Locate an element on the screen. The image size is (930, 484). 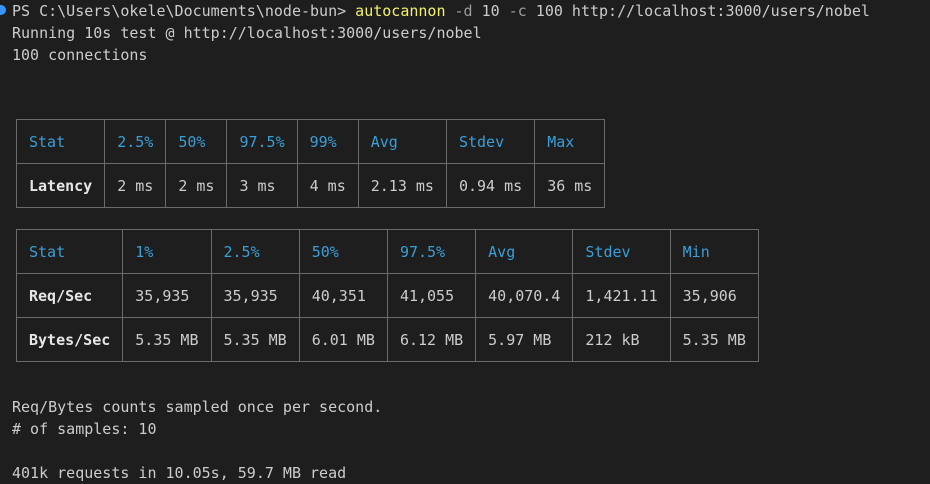
latency-header-row: Stat 2.5% 50% 97.5% 99% Avg Stdev Max is located at coordinates (310, 141).